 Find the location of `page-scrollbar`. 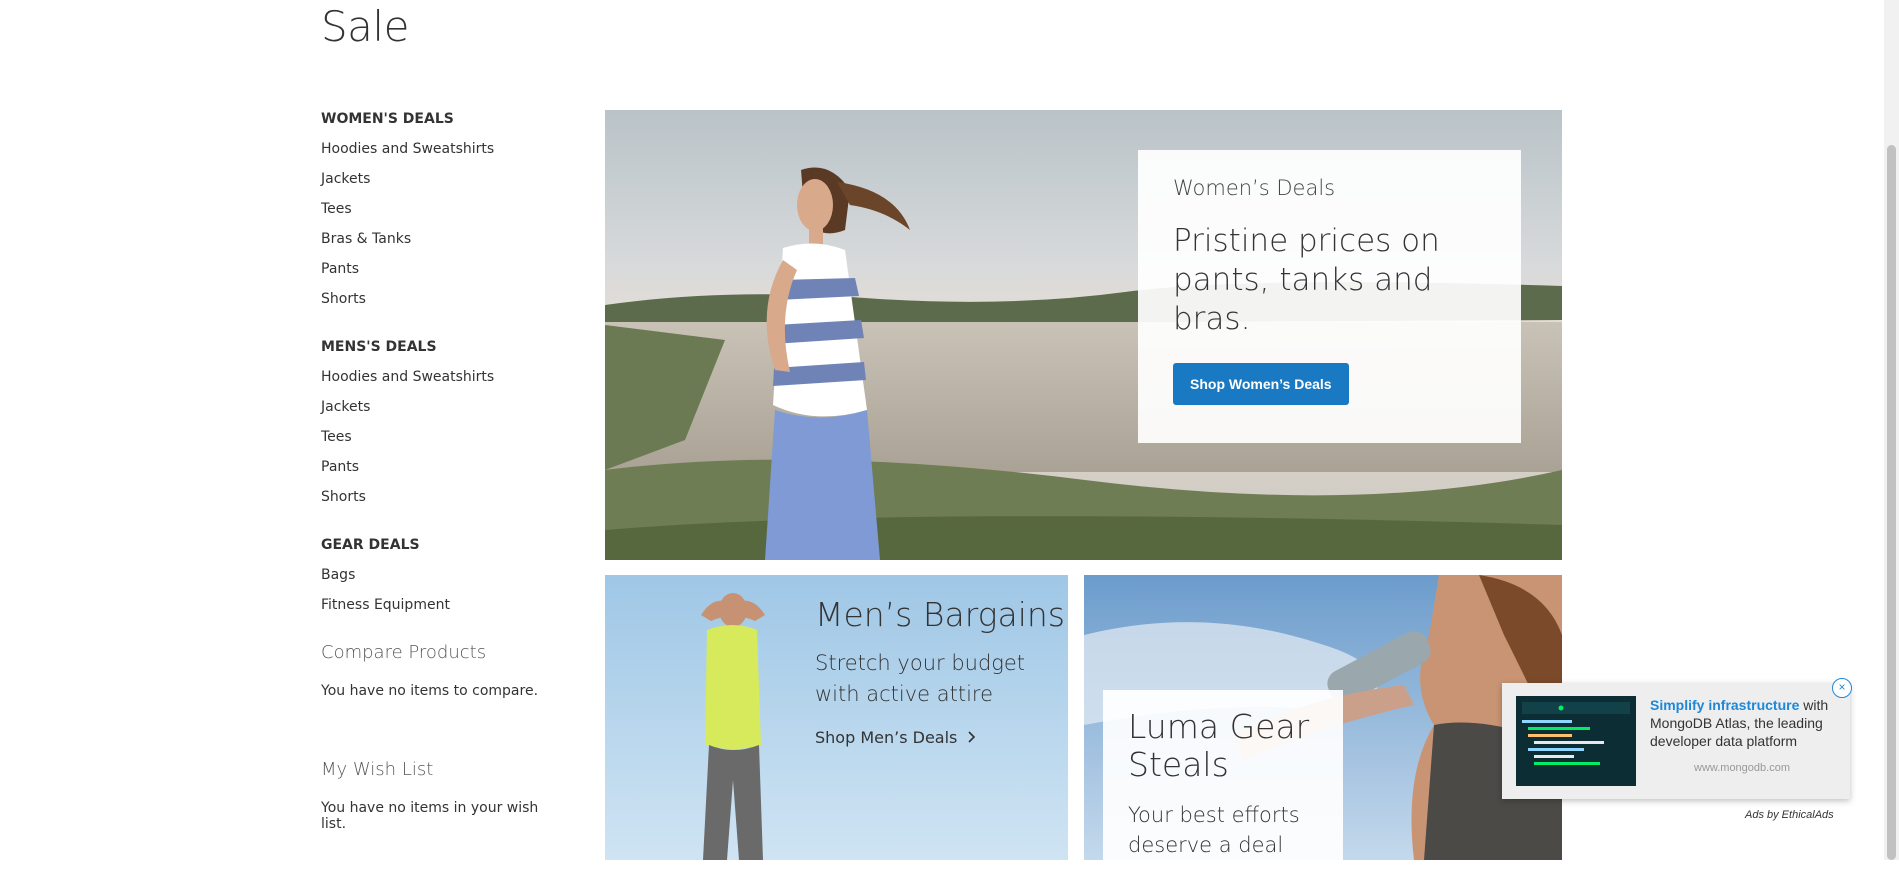

page-scrollbar is located at coordinates (1891, 430).